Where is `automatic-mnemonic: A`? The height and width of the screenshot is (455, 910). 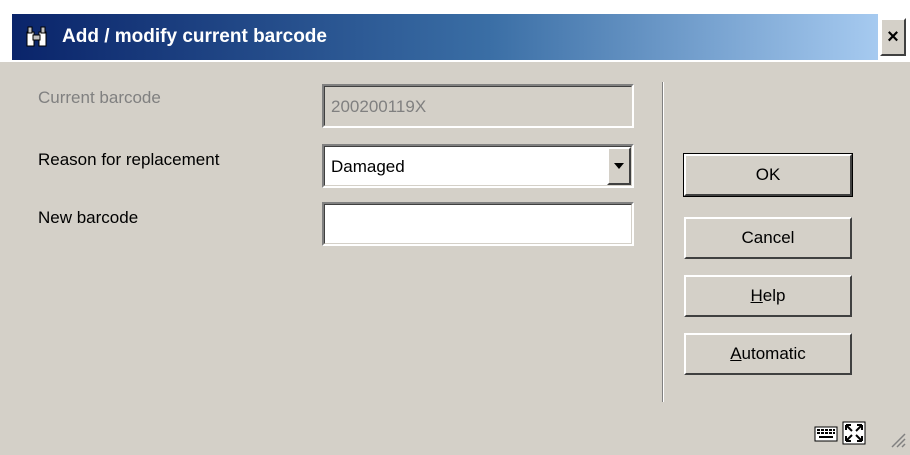
automatic-mnemonic: A is located at coordinates (736, 353).